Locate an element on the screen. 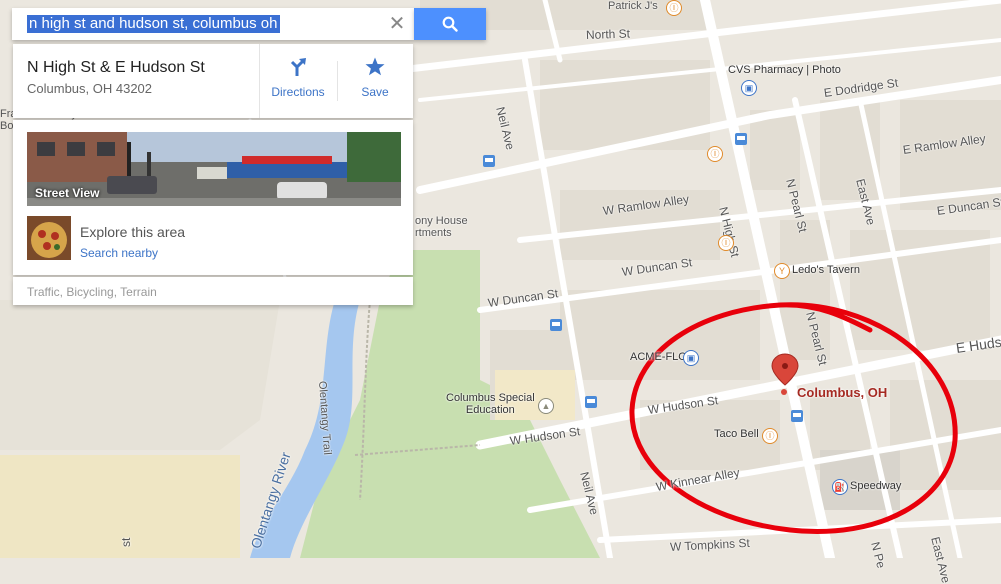 The image size is (1001, 584). apartments-label: ony House rtments is located at coordinates (441, 227).